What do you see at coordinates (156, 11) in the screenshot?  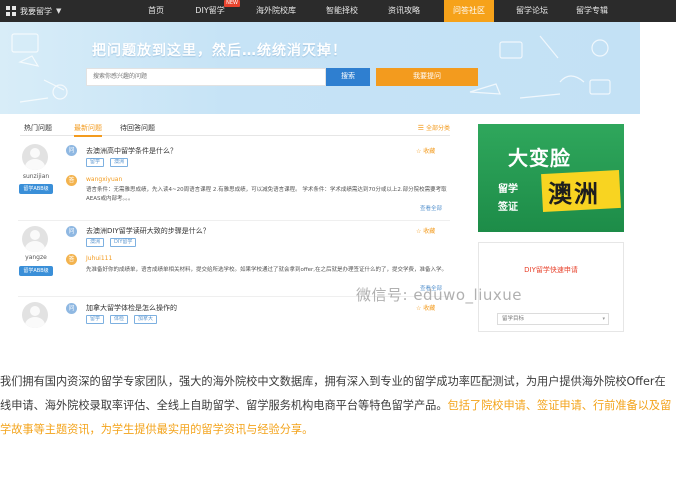 I see `nav-item-home: 首页` at bounding box center [156, 11].